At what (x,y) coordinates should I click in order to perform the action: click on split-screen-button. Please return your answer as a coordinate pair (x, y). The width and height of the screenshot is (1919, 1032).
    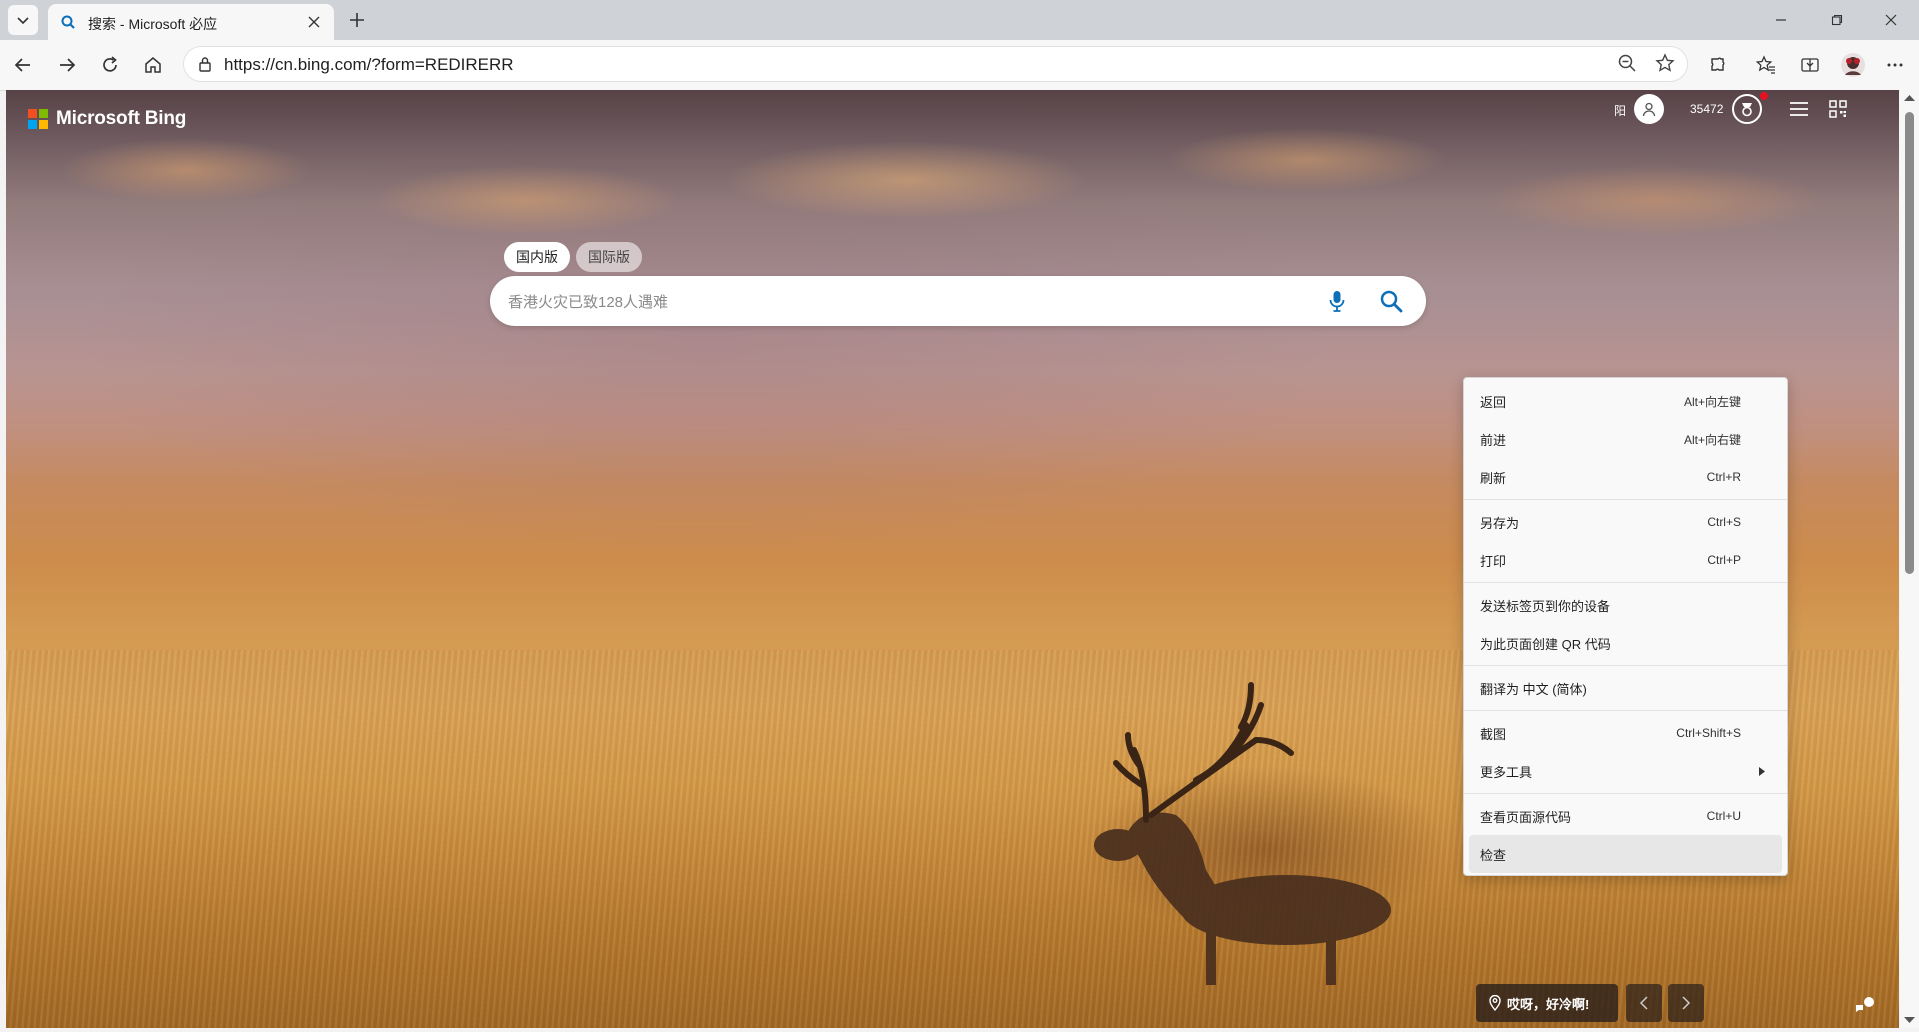
    Looking at the image, I should click on (1810, 65).